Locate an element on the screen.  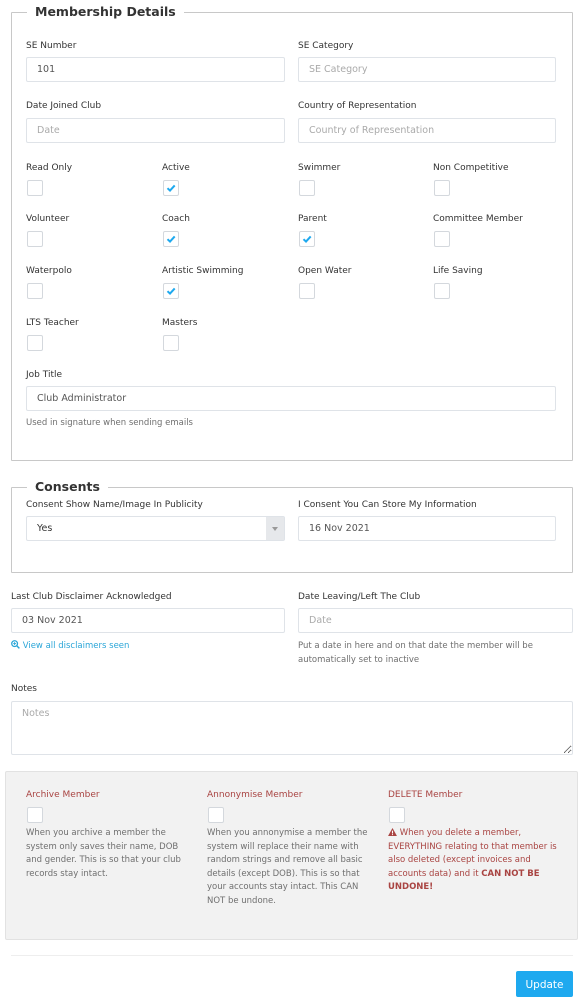
artistic-swimming-checkbox is located at coordinates (171, 291).